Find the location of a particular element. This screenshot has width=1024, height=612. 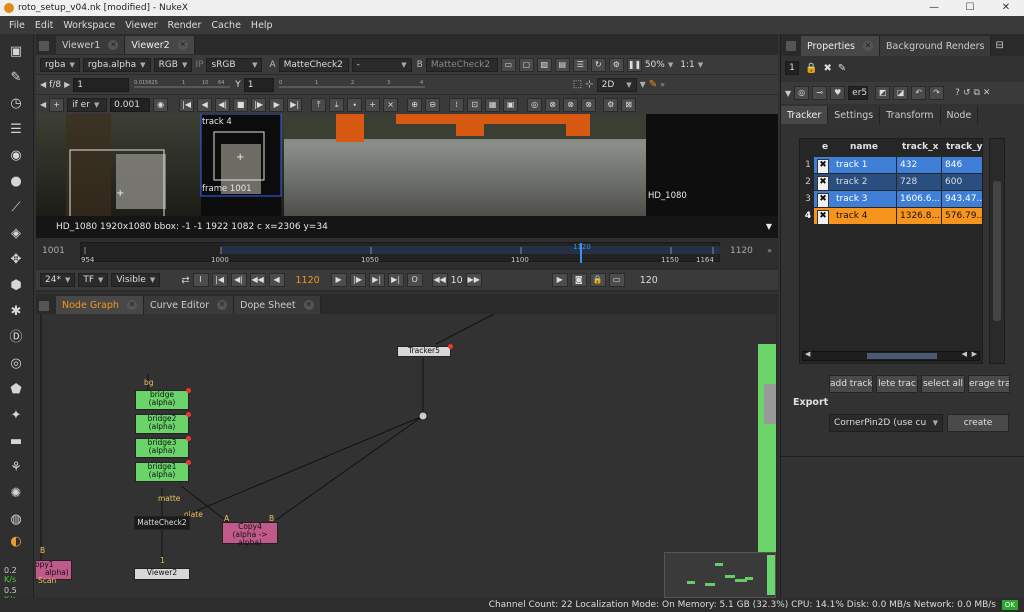

step-forward-icon: ▶▶ is located at coordinates (473, 280).